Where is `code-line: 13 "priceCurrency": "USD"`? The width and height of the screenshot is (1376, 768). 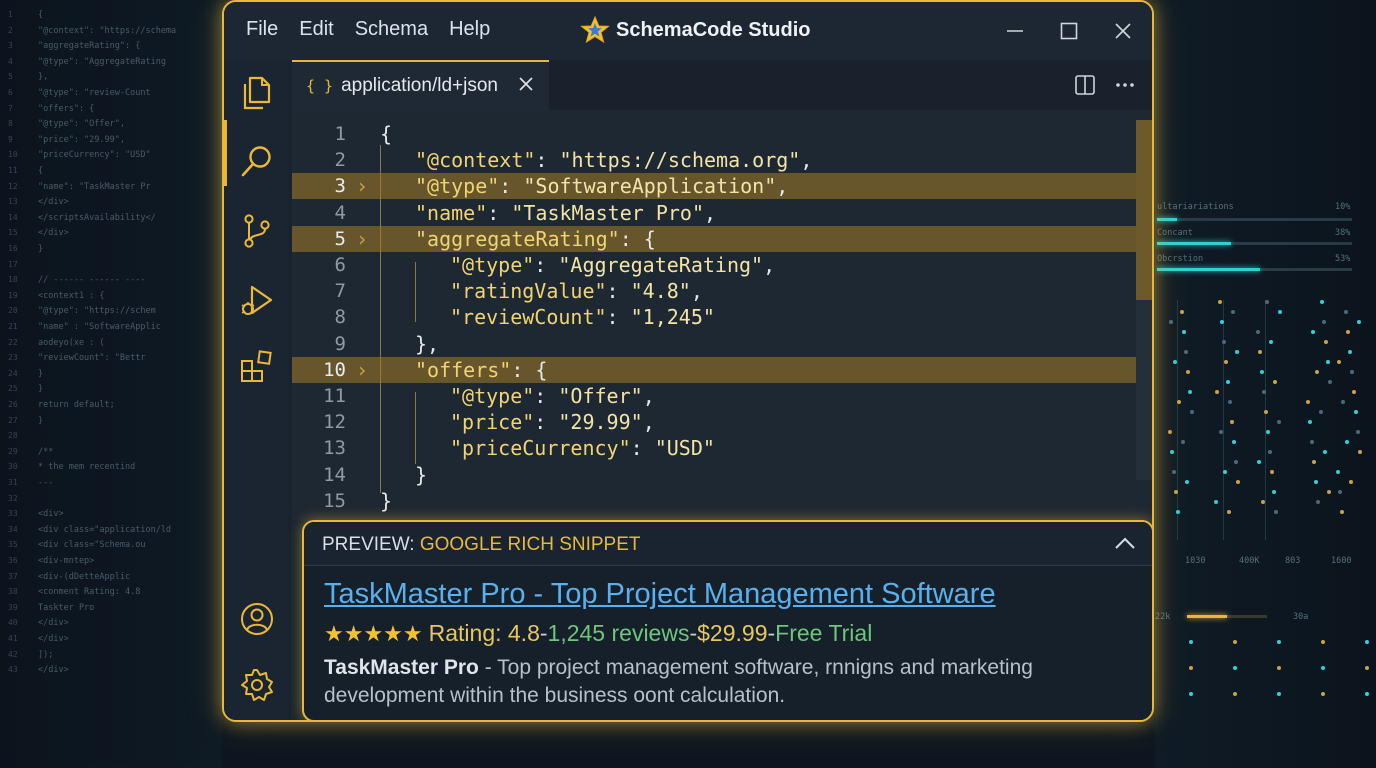 code-line: 13 "priceCurrency": "USD" is located at coordinates (714, 448).